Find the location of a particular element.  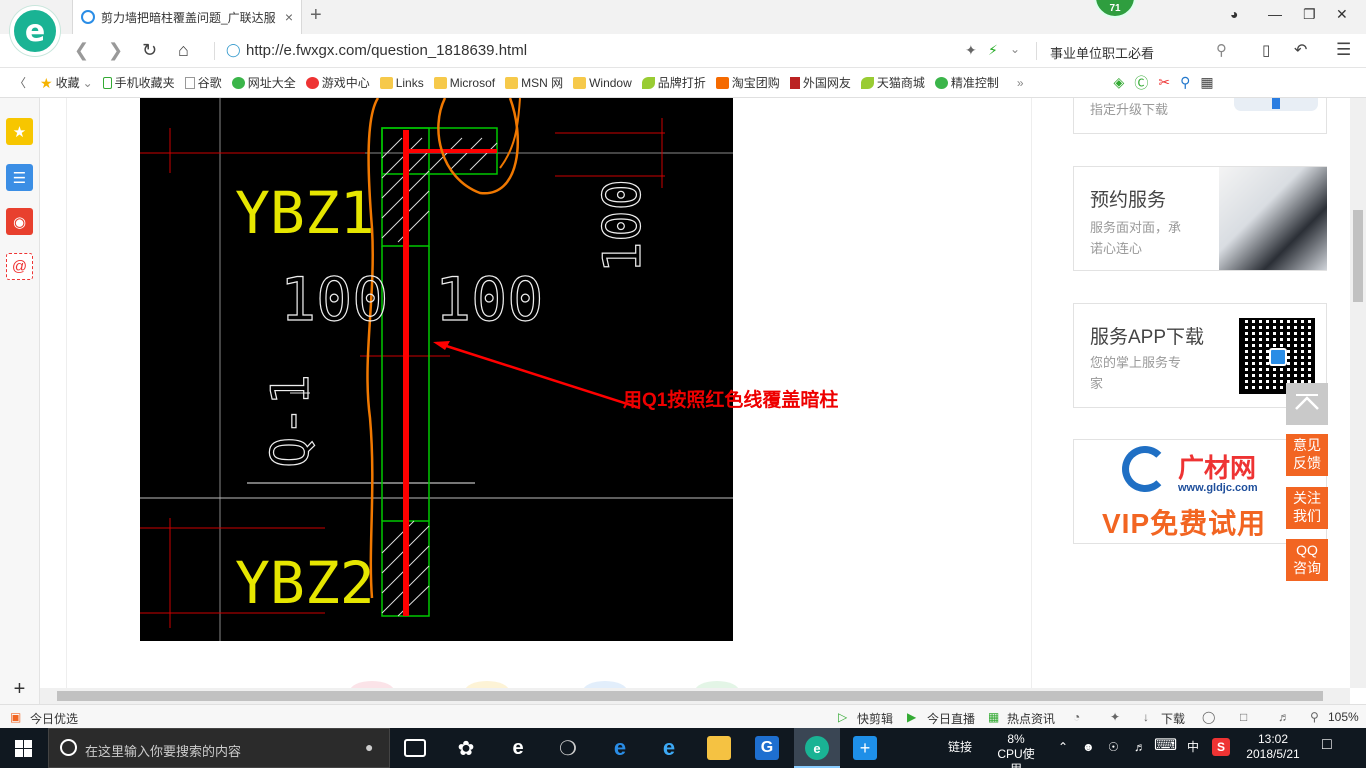

volume-icon: ♬ is located at coordinates (1284, 717).